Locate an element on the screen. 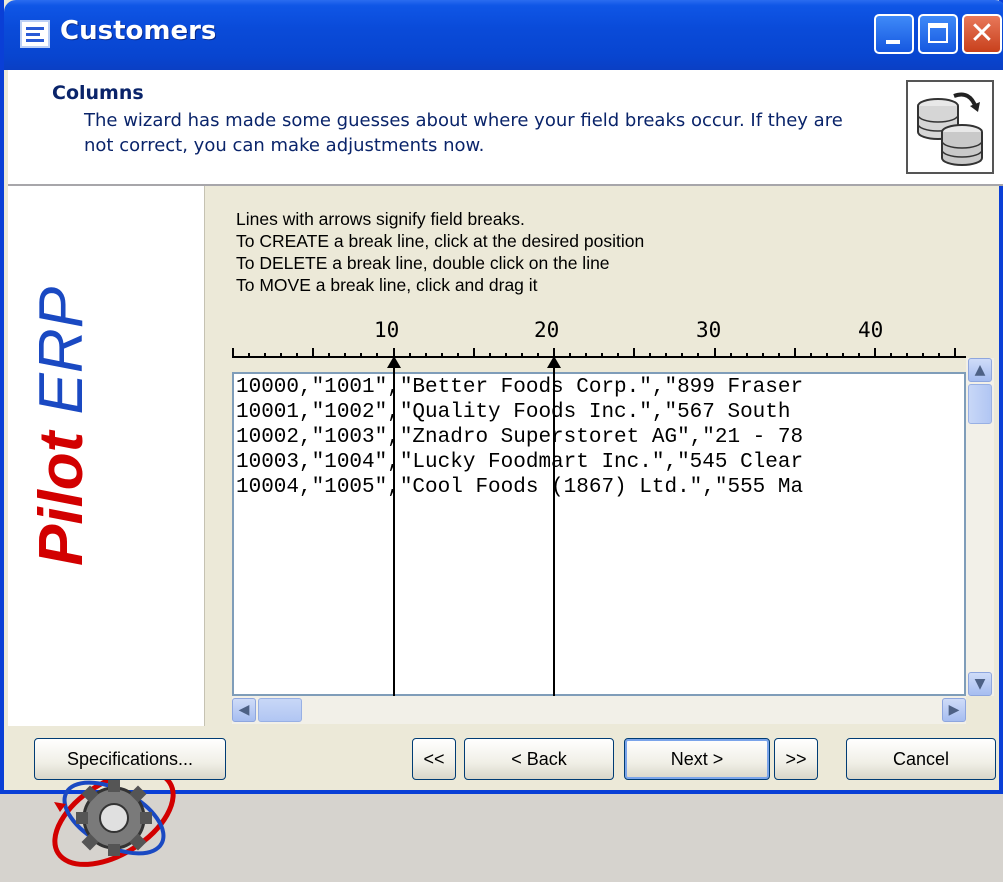 Image resolution: width=1003 pixels, height=882 pixels. horizontal-scrollbar: ◀ ▶ is located at coordinates (599, 710).